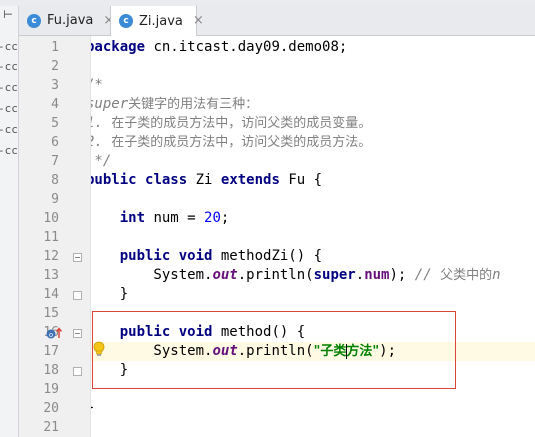 The height and width of the screenshot is (437, 535). What do you see at coordinates (466, 275) in the screenshot?
I see `comment-text: 父类中的` at bounding box center [466, 275].